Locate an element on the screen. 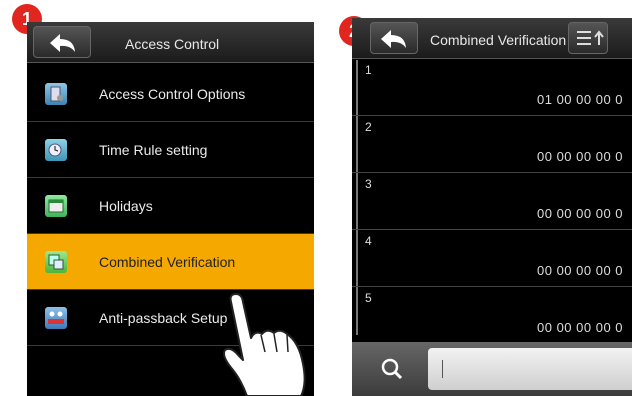 The height and width of the screenshot is (396, 632). clock-icon is located at coordinates (56, 150).